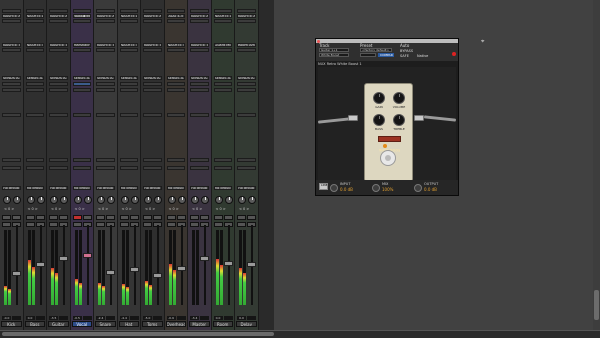  I want to click on horizontal-scroll-thumb, so click(138, 334).